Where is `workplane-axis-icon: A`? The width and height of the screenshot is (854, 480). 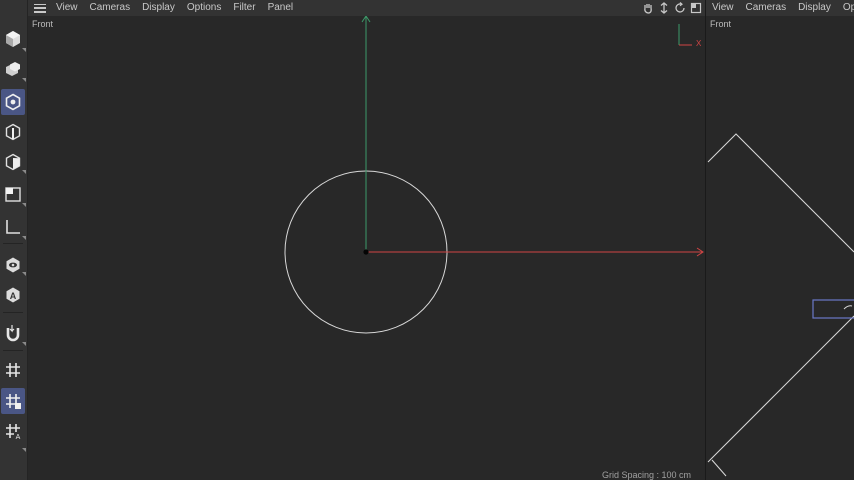
workplane-axis-icon: A is located at coordinates (13, 431).